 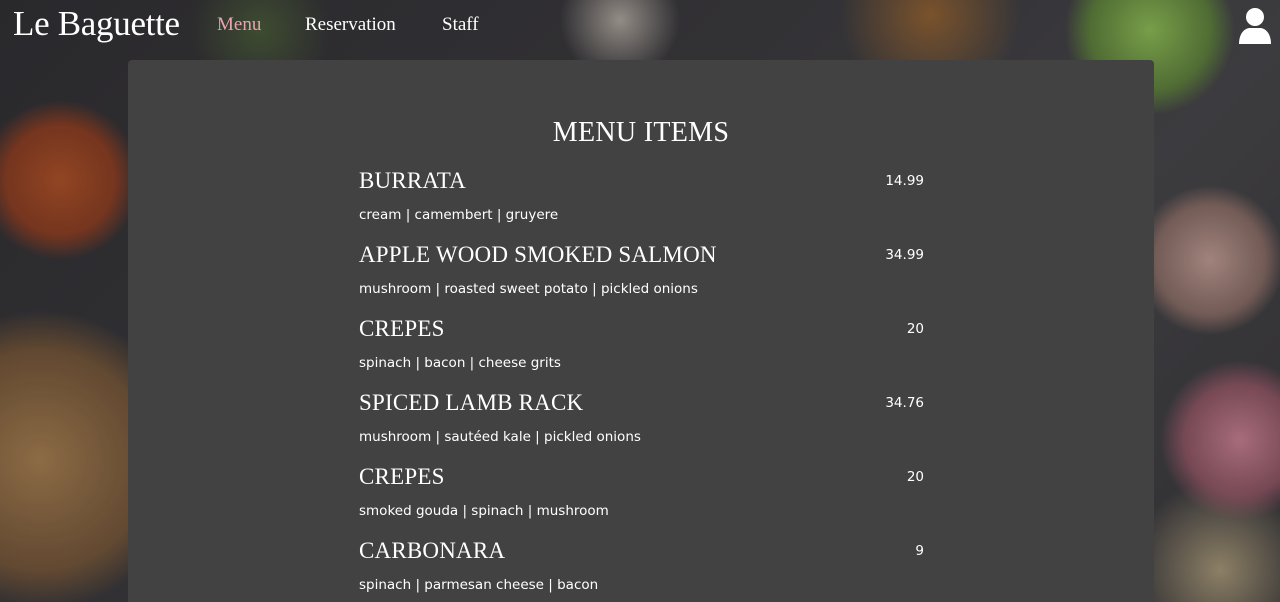 I want to click on menu-item-description: spinach | bacon | cheese grits, so click(x=460, y=363).